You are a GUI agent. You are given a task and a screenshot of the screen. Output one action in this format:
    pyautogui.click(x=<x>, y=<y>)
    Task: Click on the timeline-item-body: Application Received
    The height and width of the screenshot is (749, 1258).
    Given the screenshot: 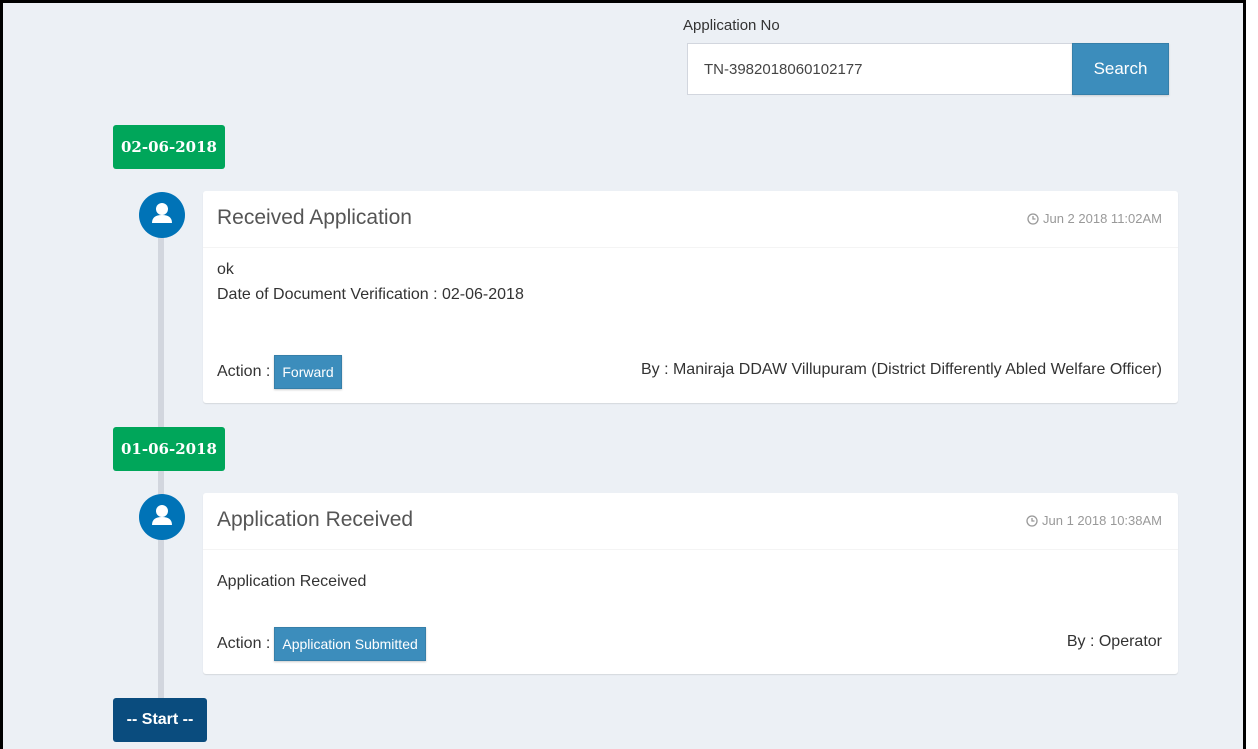 What is the action you would take?
    pyautogui.click(x=690, y=572)
    